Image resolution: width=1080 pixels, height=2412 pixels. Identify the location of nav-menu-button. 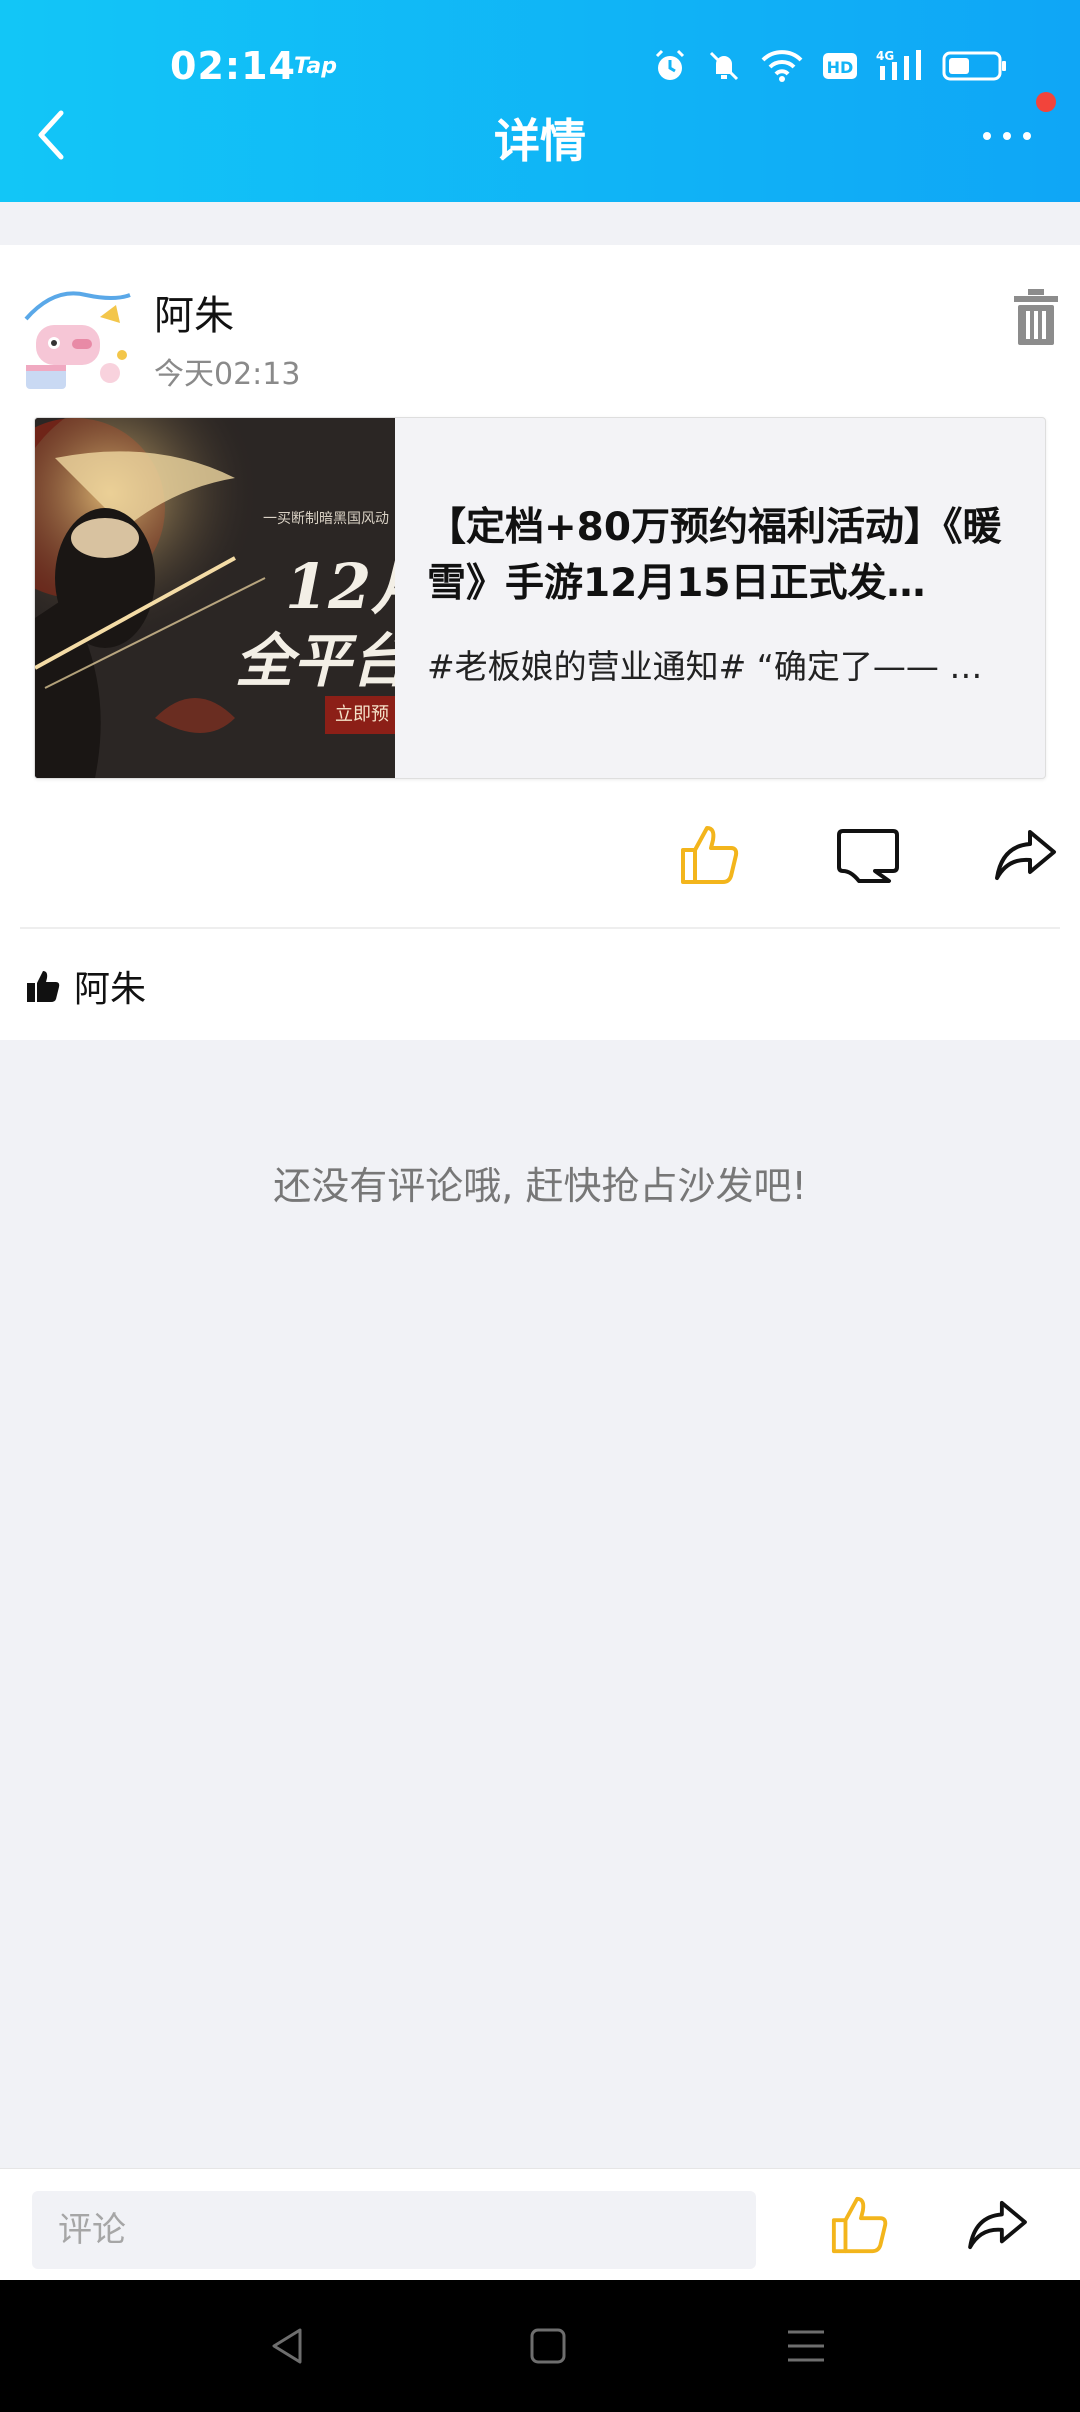
(806, 2346).